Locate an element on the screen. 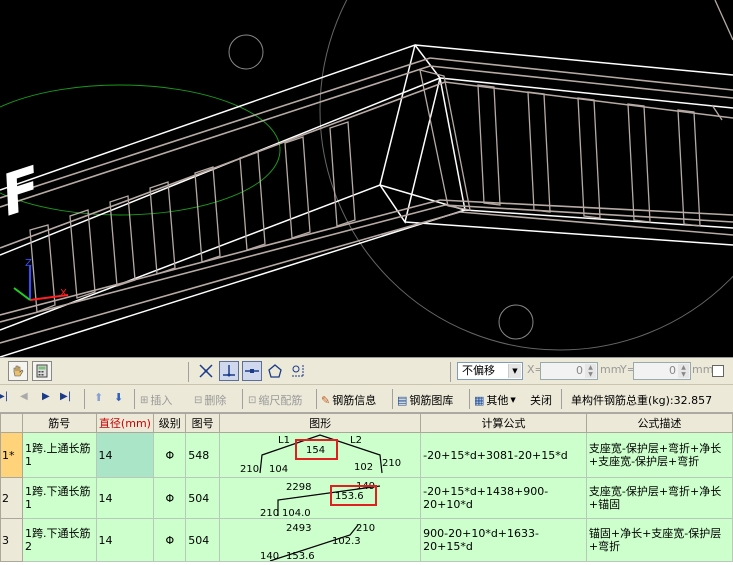  rebar-info-button: ✎ 钢筋信息 is located at coordinates (348, 400).